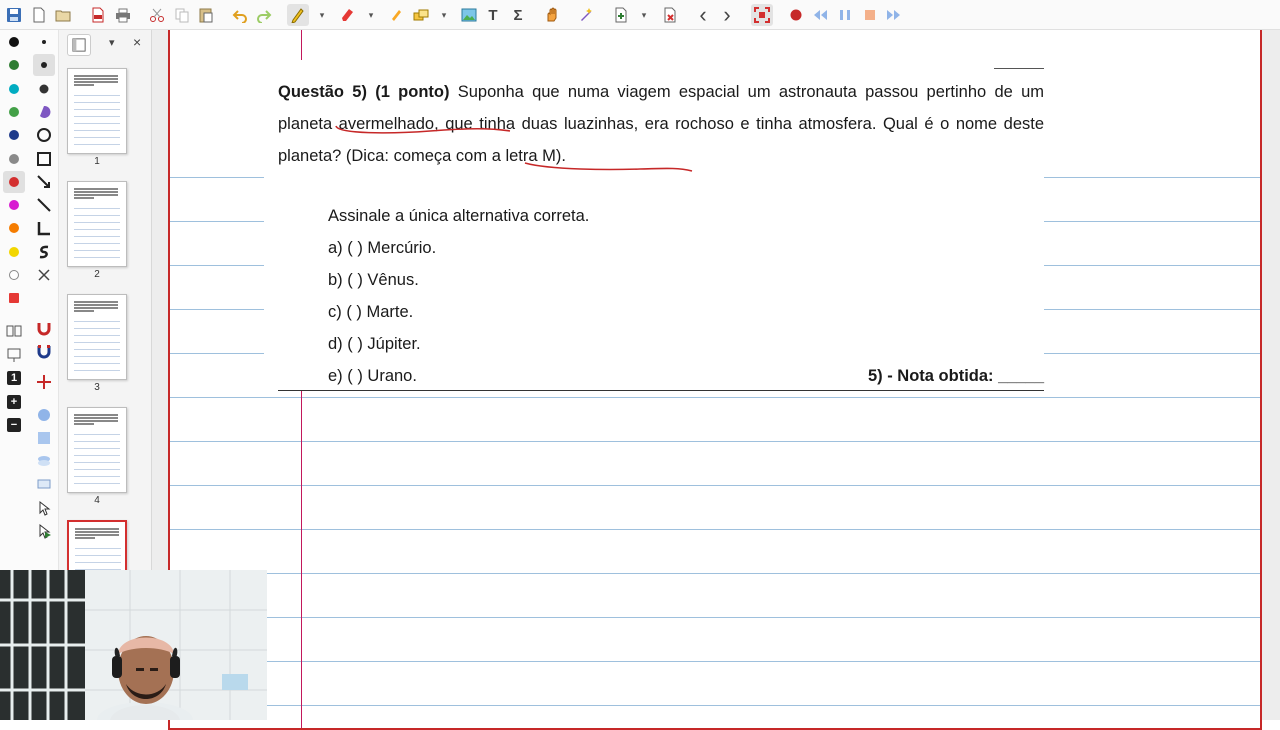  I want to click on mode-button: +, so click(14, 402).